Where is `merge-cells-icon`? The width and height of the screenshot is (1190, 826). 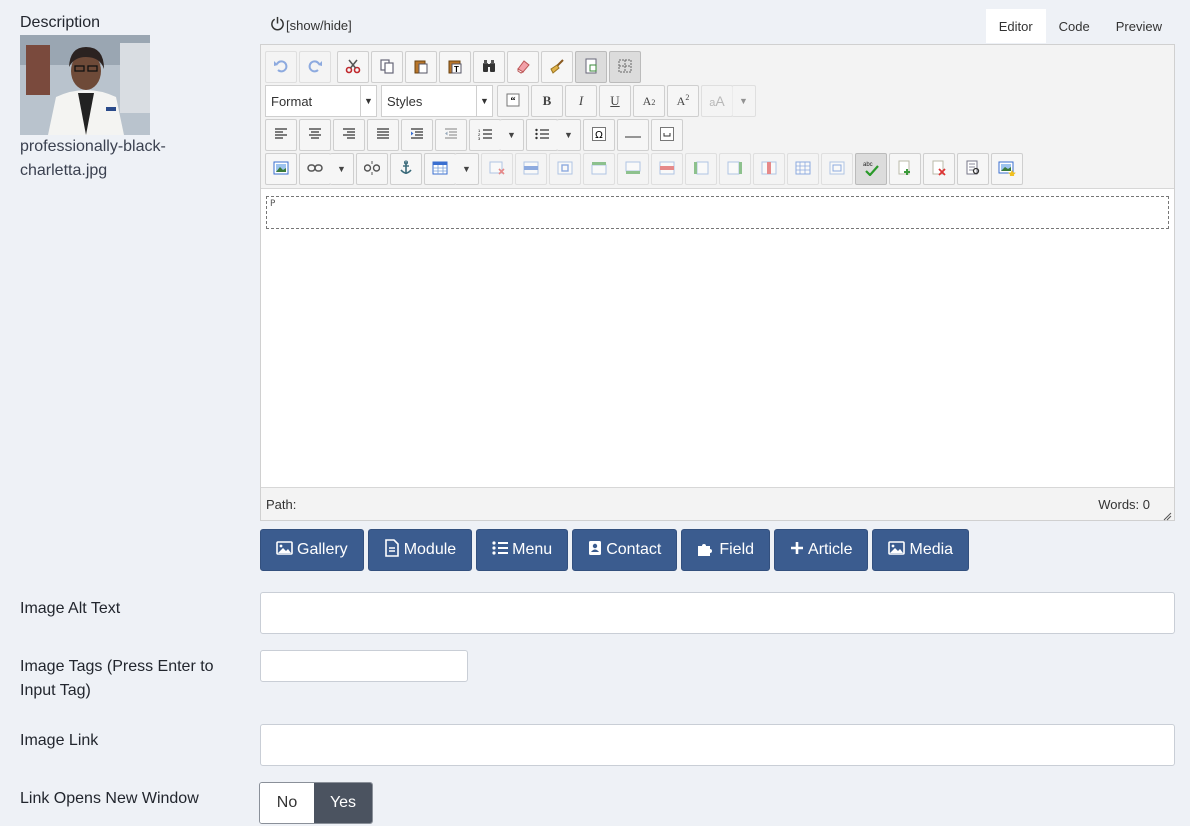
merge-cells-icon is located at coordinates (837, 169).